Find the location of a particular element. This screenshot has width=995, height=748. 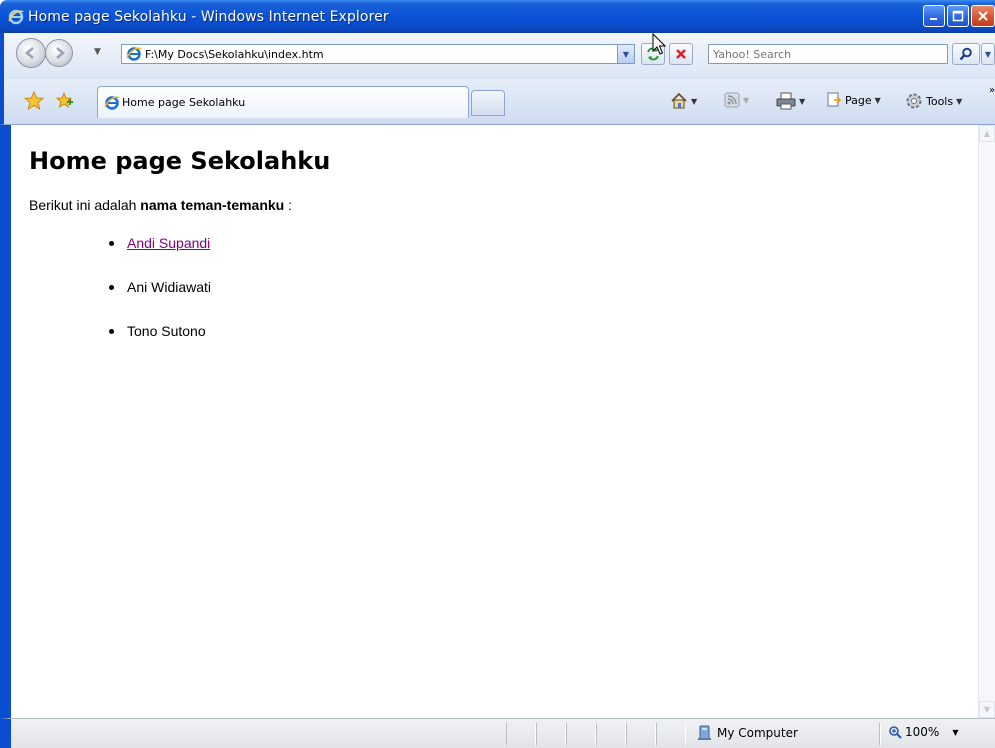

maximize-icon is located at coordinates (958, 16).